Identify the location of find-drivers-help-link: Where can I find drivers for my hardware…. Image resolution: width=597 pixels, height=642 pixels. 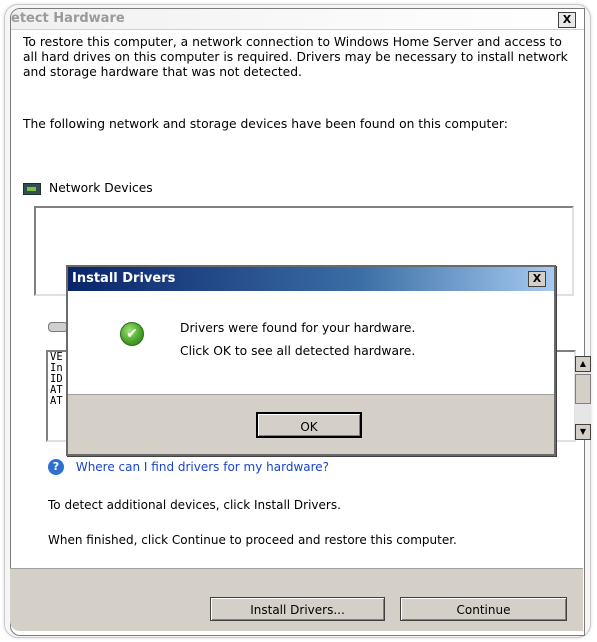
(202, 467).